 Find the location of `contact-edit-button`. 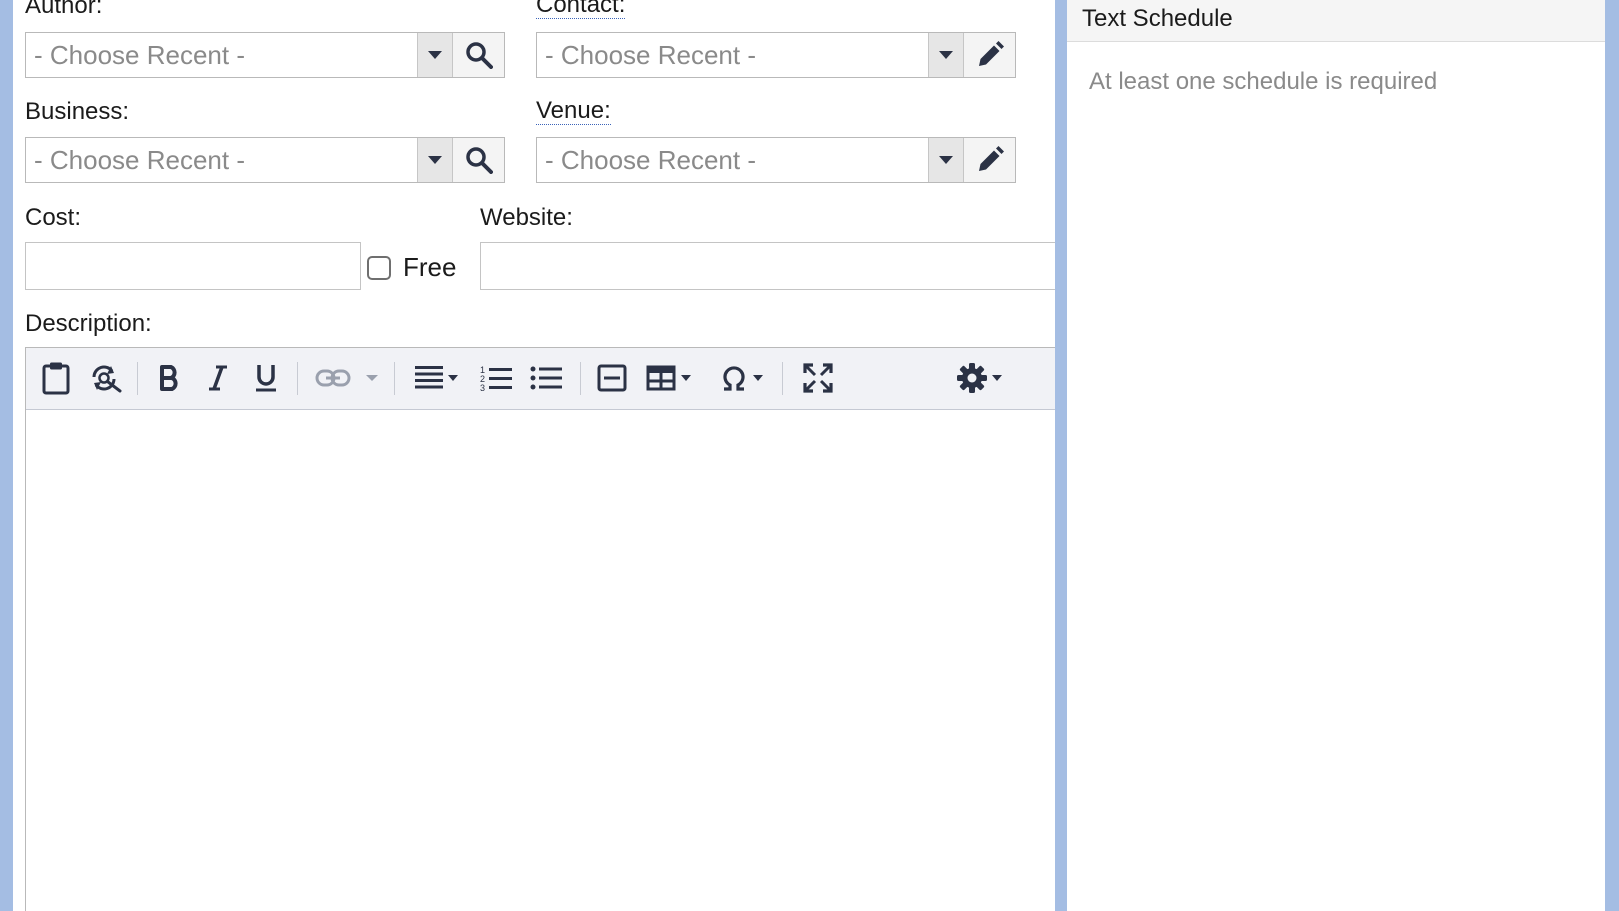

contact-edit-button is located at coordinates (989, 55).